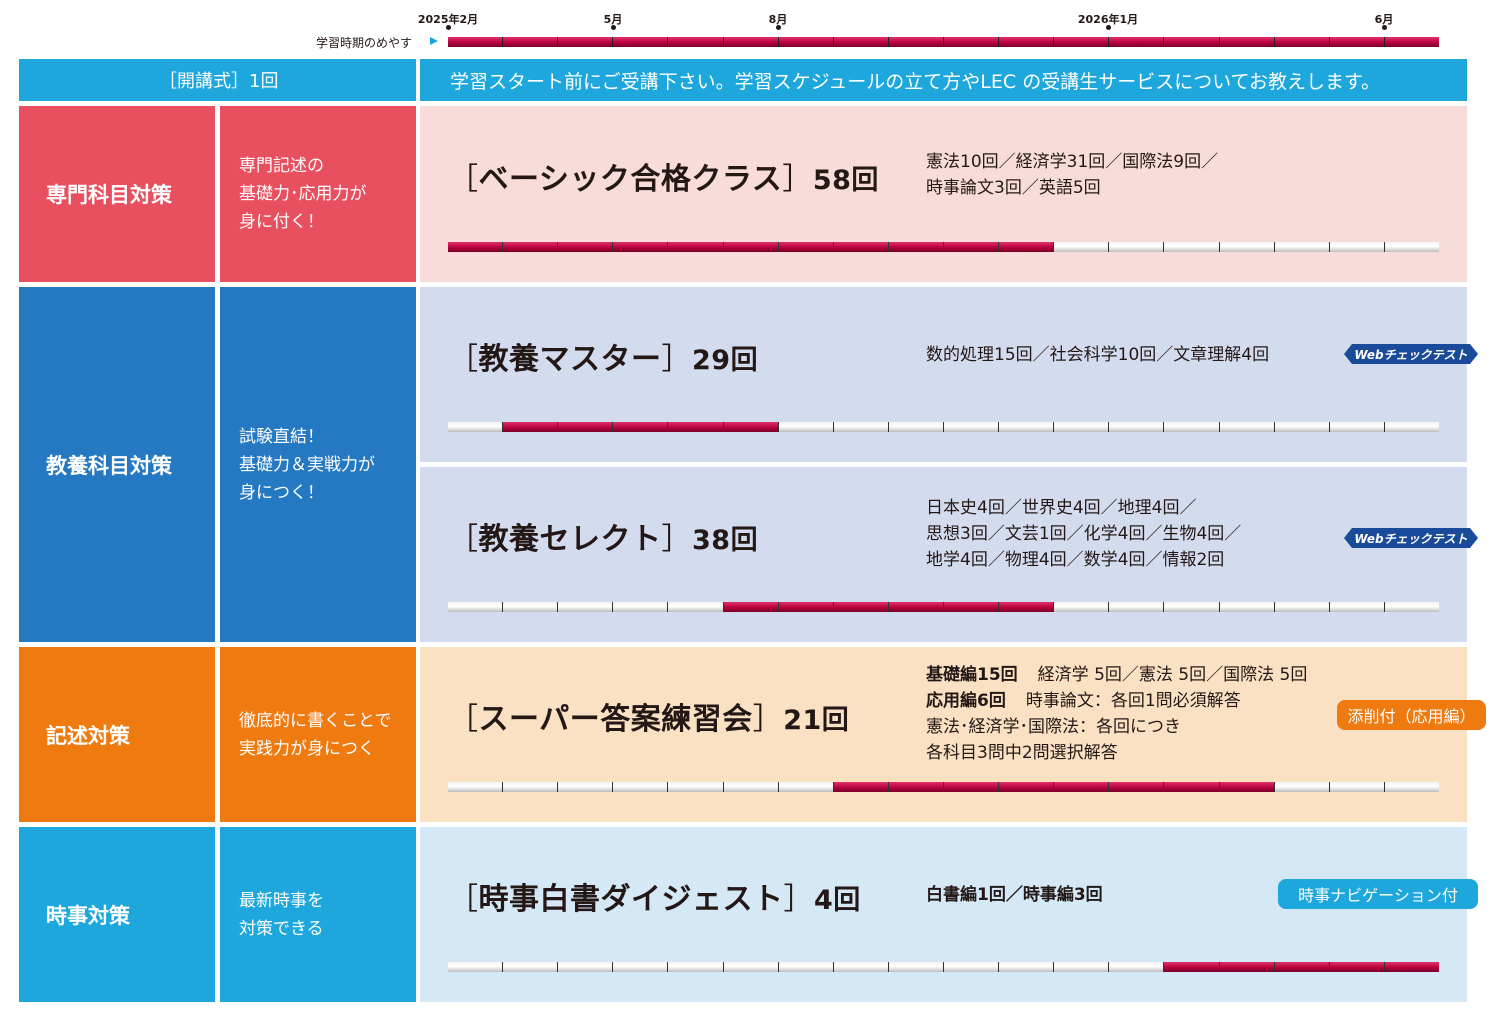 The width and height of the screenshot is (1500, 1020). I want to click on course-title-kyoyo-select: ［教養セレクト］38回, so click(603, 536).